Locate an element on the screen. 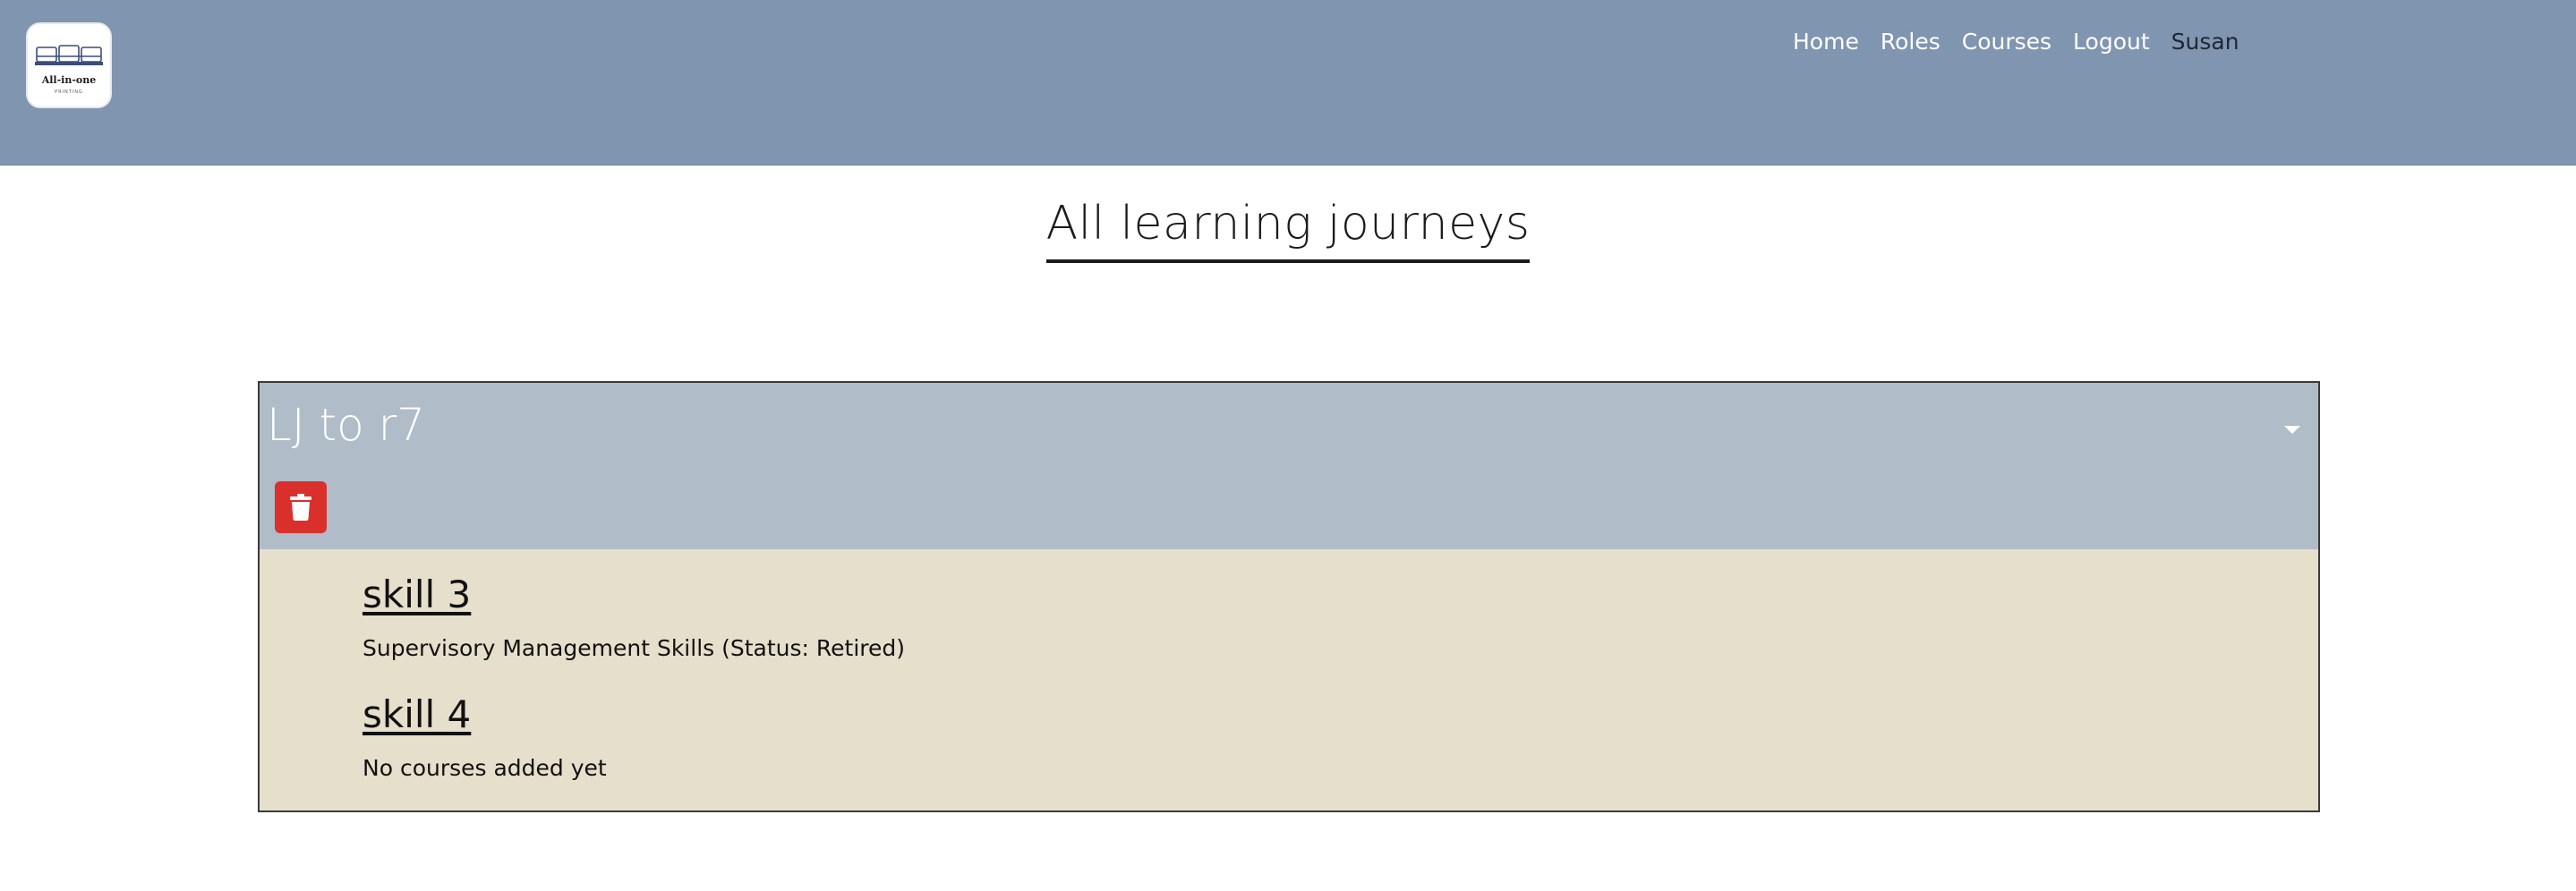  skill-title-link: skill 4 is located at coordinates (634, 715).